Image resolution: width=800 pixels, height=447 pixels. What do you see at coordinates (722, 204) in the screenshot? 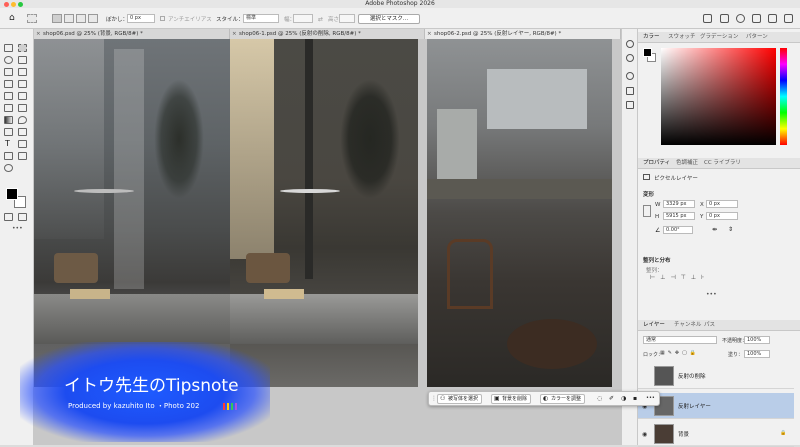
I see `x-field: 0 px` at bounding box center [722, 204].